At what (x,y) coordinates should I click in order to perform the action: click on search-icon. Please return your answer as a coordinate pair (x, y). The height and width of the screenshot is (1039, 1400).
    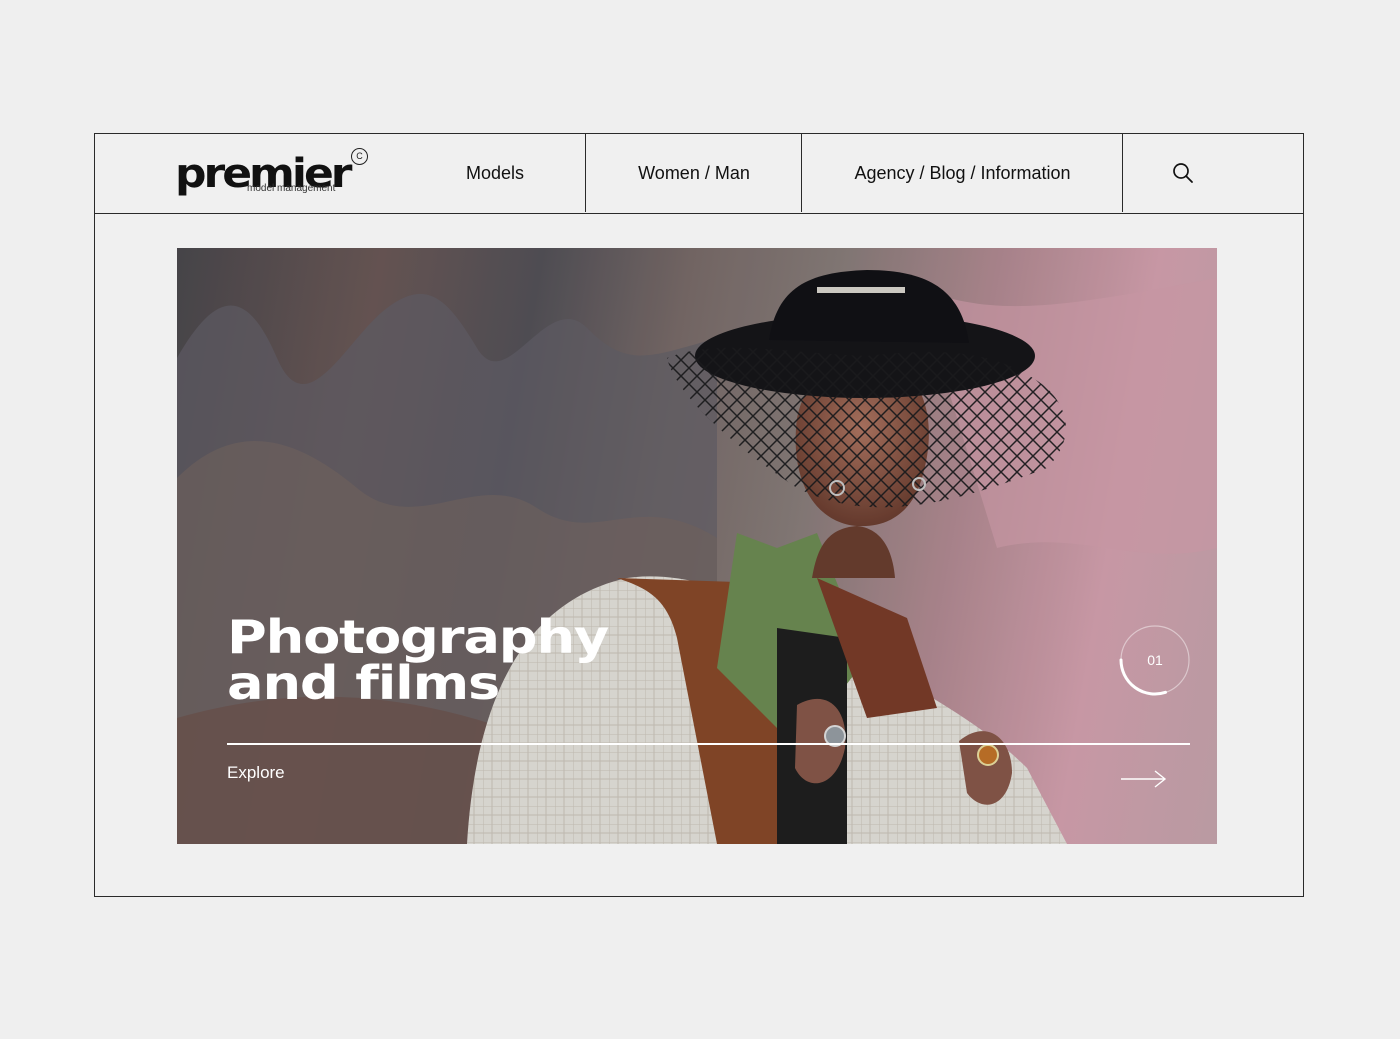
    Looking at the image, I should click on (1183, 173).